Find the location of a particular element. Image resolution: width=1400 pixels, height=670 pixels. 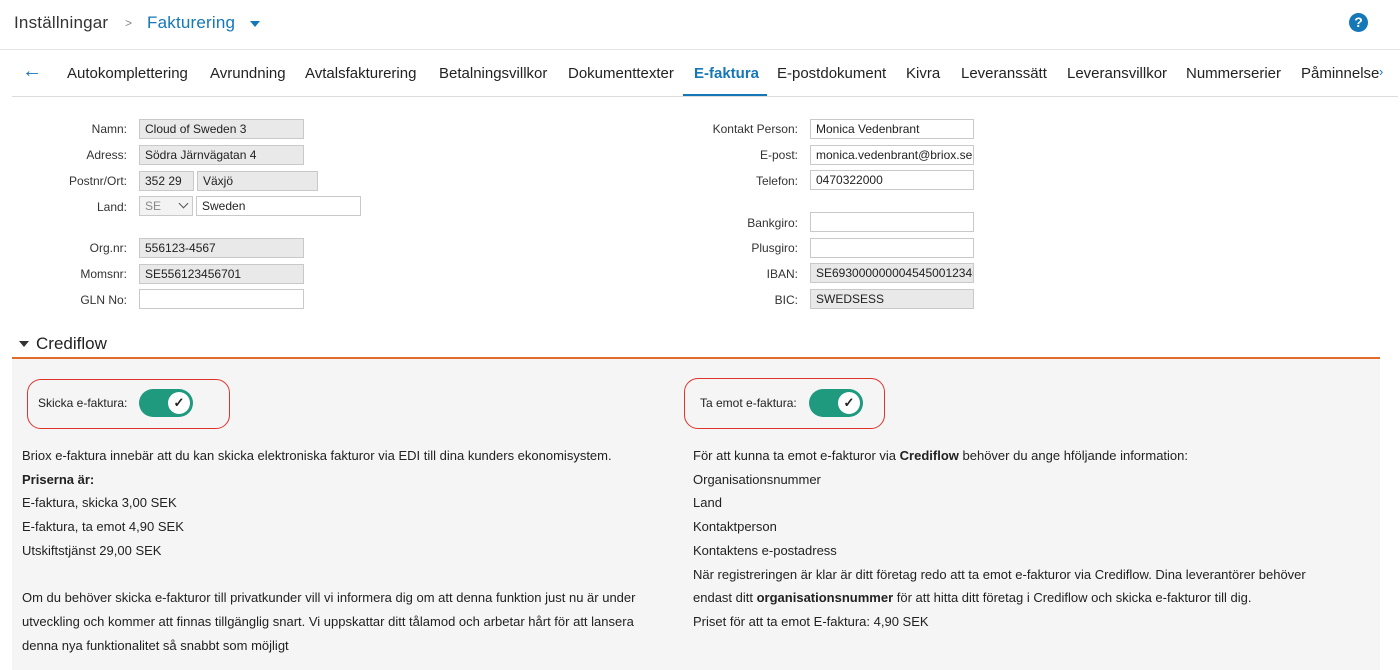

top-bar: Inställningar > Fakturering ? is located at coordinates (700, 25).